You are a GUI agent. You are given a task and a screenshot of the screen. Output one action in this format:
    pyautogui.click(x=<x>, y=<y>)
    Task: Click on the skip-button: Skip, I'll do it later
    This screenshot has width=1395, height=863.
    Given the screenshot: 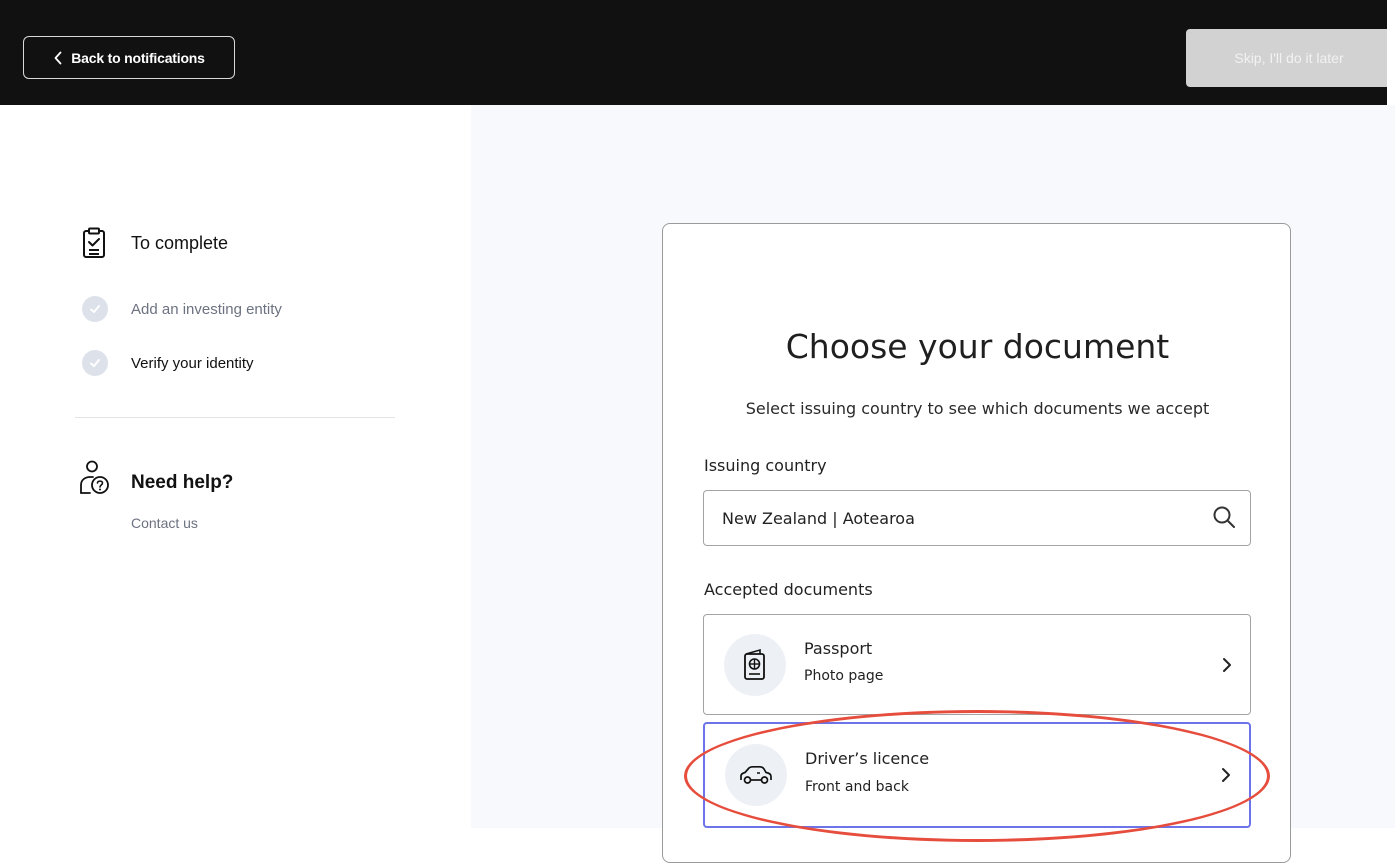 What is the action you would take?
    pyautogui.click(x=1289, y=58)
    